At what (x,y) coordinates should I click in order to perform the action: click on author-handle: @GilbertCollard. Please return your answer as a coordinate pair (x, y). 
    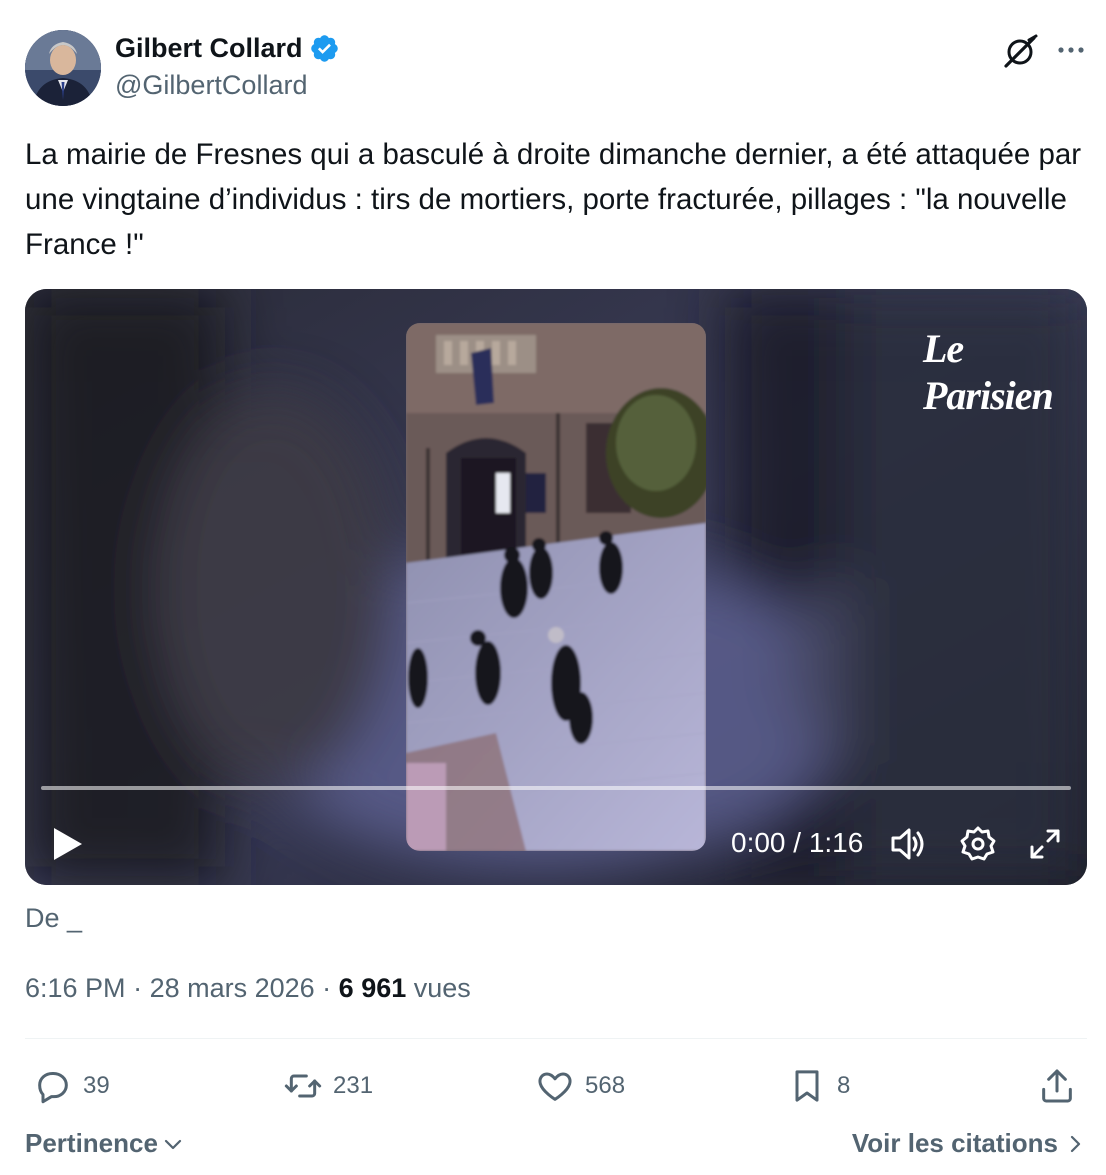
    Looking at the image, I should click on (227, 85).